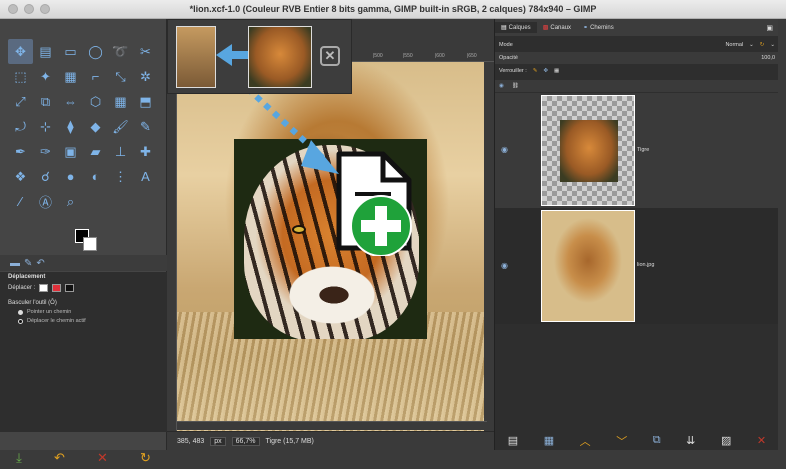  I want to click on layer-info: Tigre (15,7 MB), so click(289, 441).